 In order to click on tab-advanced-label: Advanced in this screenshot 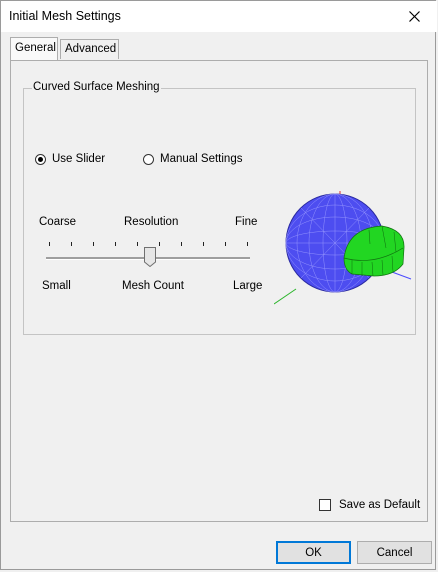, I will do `click(91, 49)`.